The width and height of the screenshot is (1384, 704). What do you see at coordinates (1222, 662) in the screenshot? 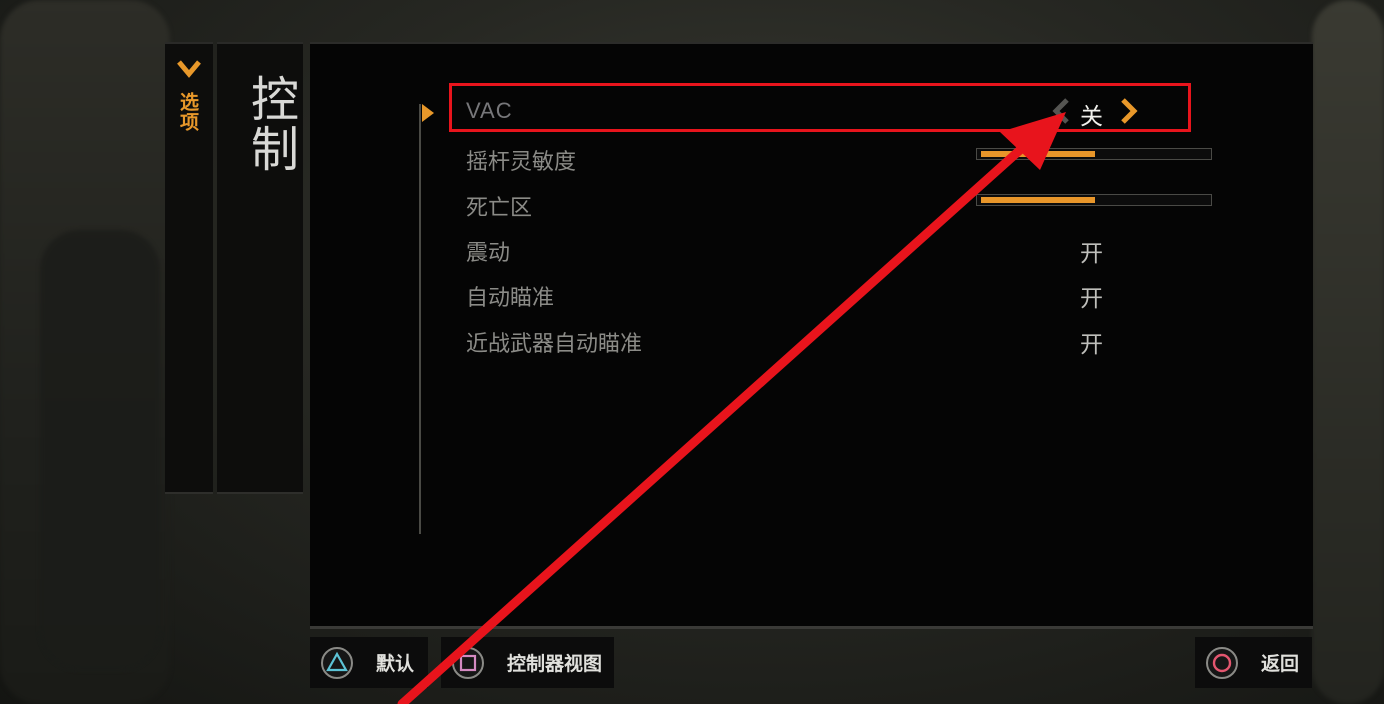
I see `circle-button-icon` at bounding box center [1222, 662].